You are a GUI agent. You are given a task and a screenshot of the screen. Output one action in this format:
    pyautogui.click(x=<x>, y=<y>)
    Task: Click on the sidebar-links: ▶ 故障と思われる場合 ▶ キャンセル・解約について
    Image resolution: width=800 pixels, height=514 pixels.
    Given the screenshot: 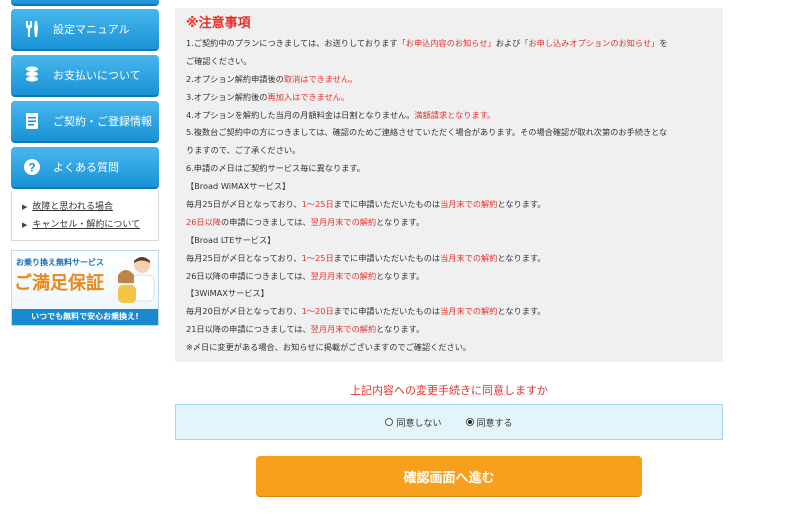 What is the action you would take?
    pyautogui.click(x=85, y=216)
    